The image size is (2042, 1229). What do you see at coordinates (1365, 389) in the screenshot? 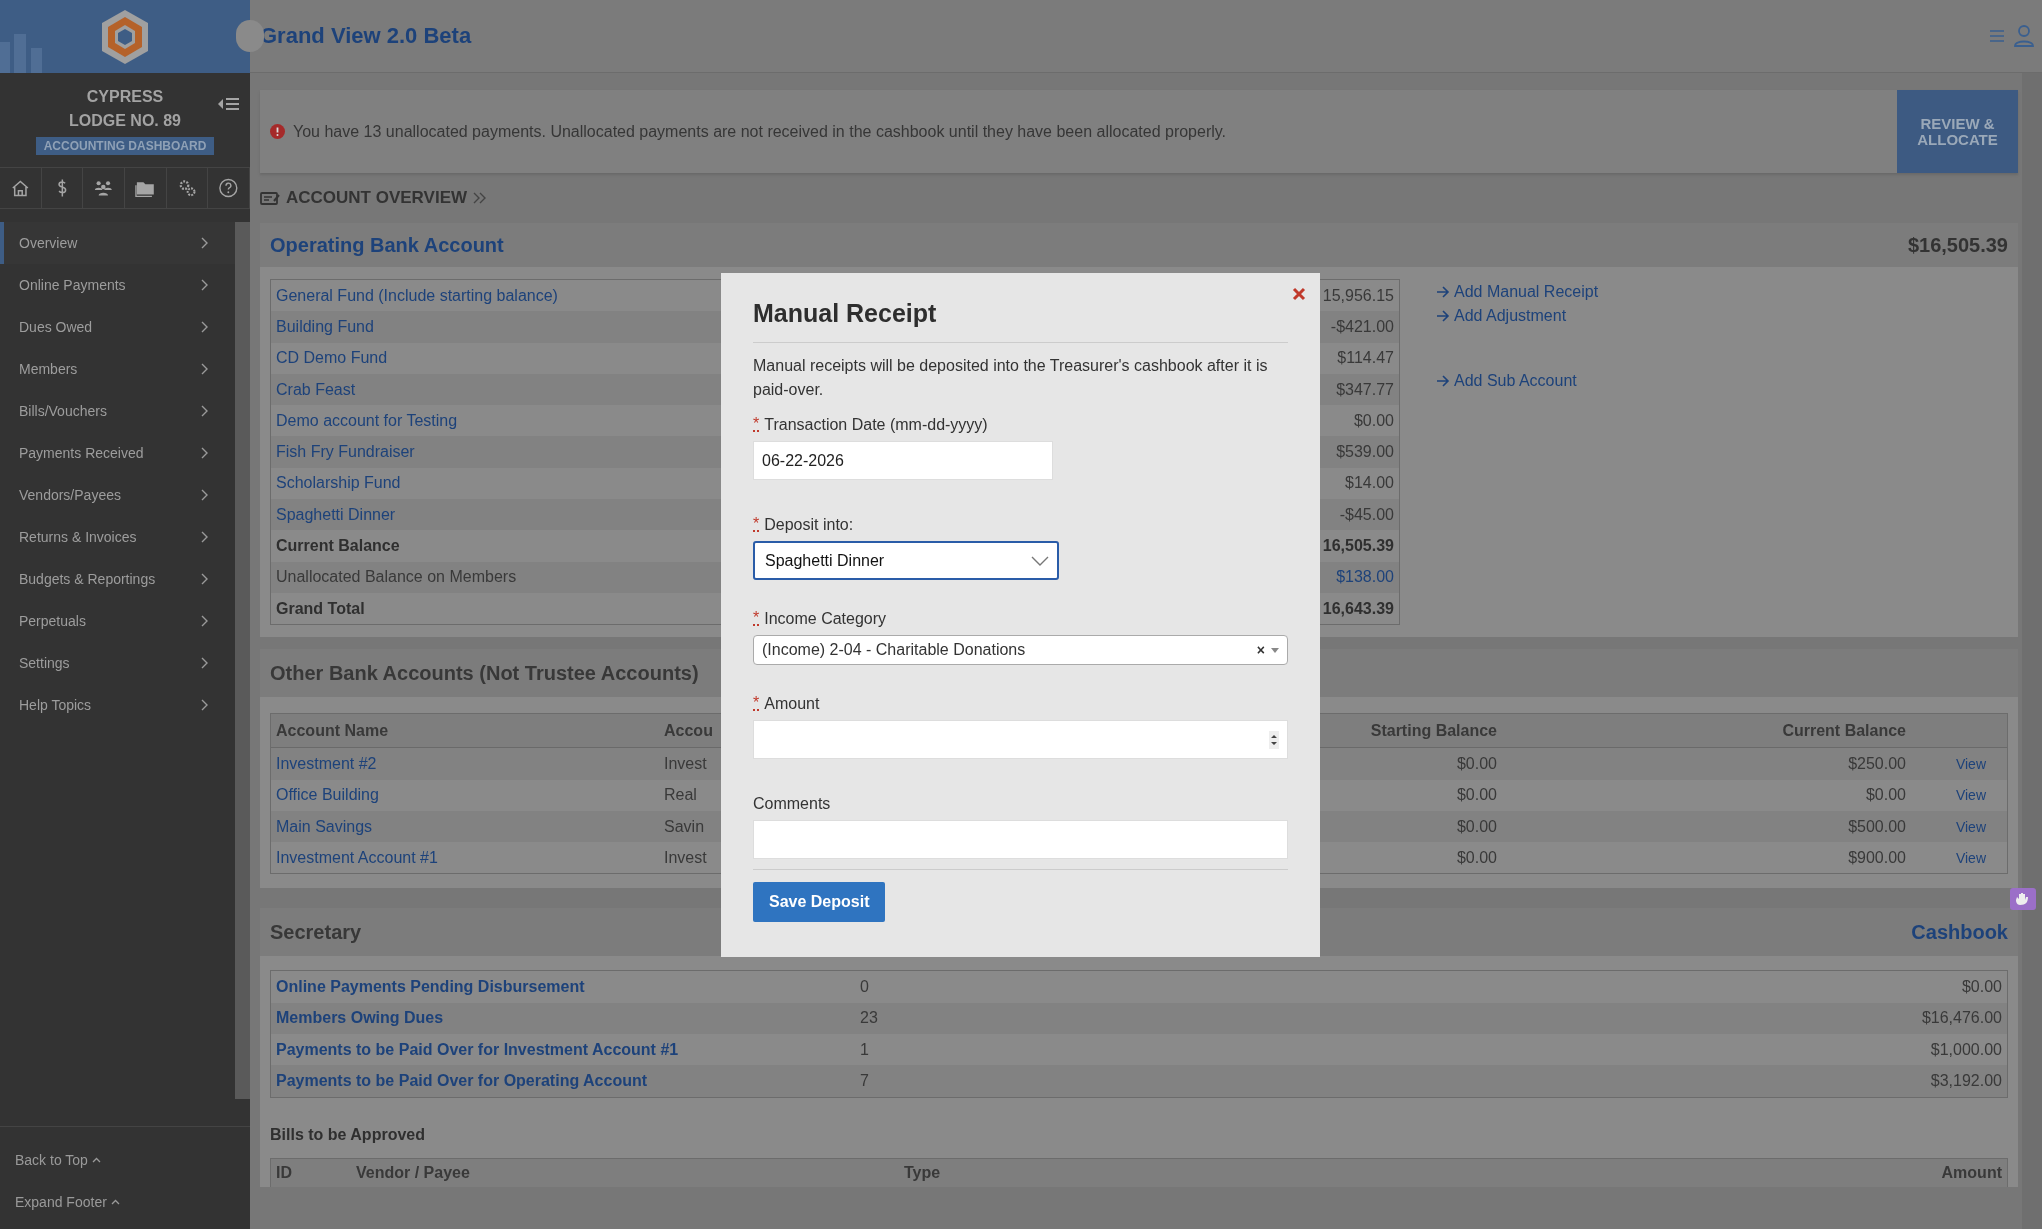
I see `balance-amount: $347.77` at bounding box center [1365, 389].